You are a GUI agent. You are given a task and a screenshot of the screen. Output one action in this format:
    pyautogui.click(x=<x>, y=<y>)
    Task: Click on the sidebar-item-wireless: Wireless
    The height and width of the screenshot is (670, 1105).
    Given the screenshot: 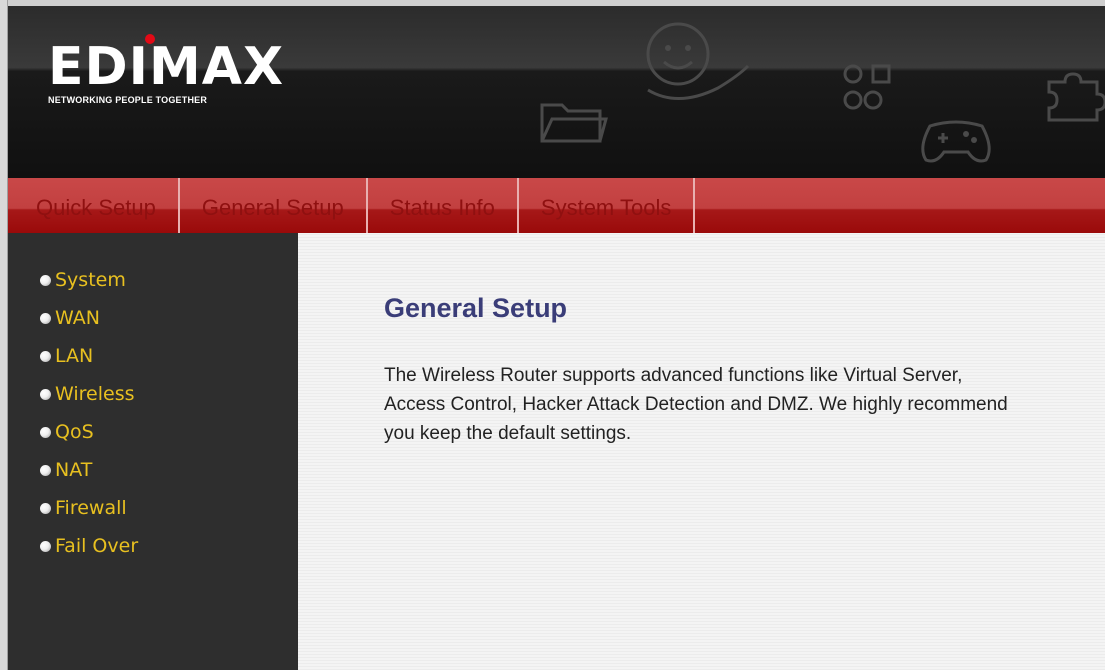 What is the action you would take?
    pyautogui.click(x=153, y=394)
    